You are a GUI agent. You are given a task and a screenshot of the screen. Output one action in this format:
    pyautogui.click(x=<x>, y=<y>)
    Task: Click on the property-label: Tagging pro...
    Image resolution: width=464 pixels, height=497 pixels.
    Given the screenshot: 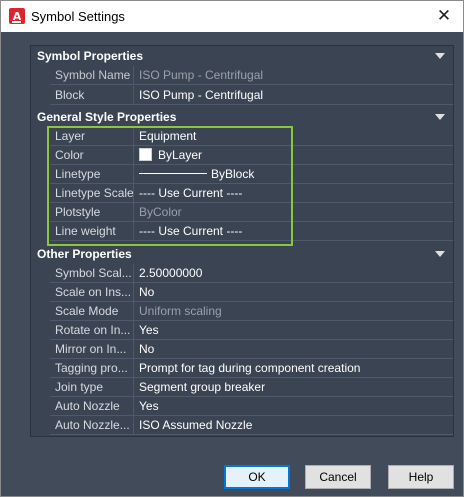 What is the action you would take?
    pyautogui.click(x=92, y=368)
    